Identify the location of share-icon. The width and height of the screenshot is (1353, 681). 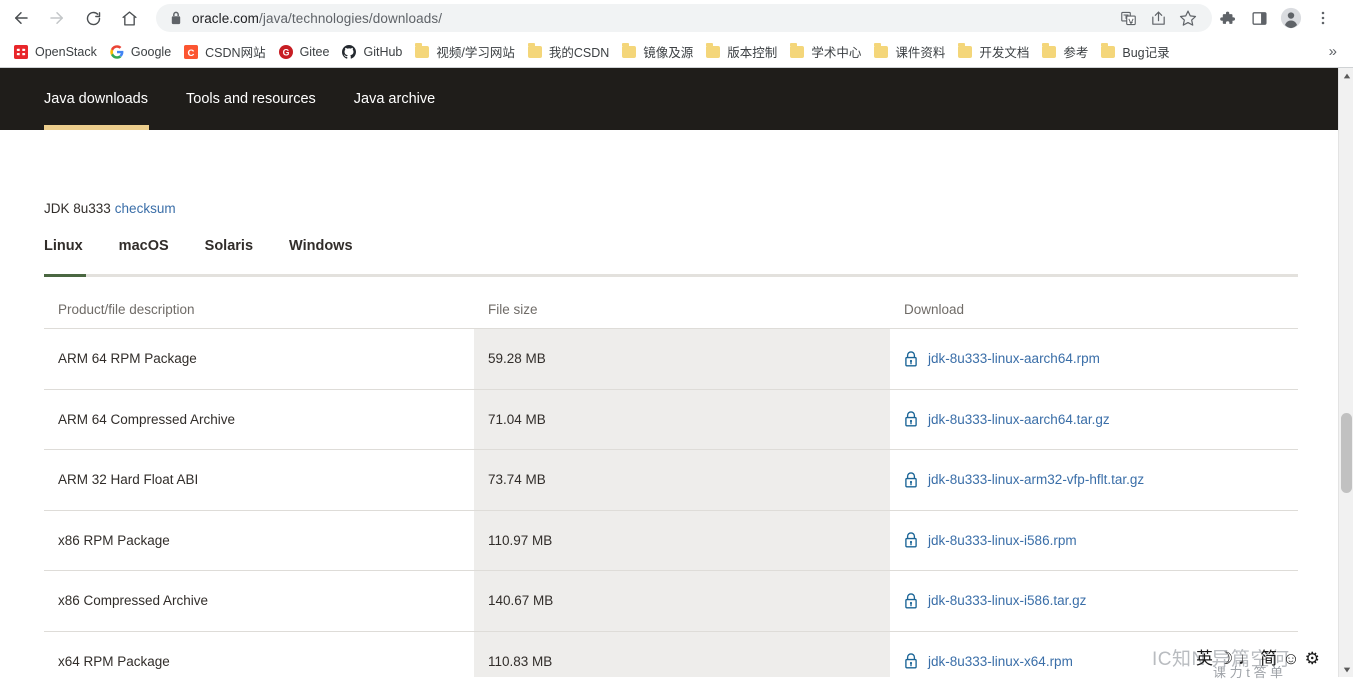
(1158, 18).